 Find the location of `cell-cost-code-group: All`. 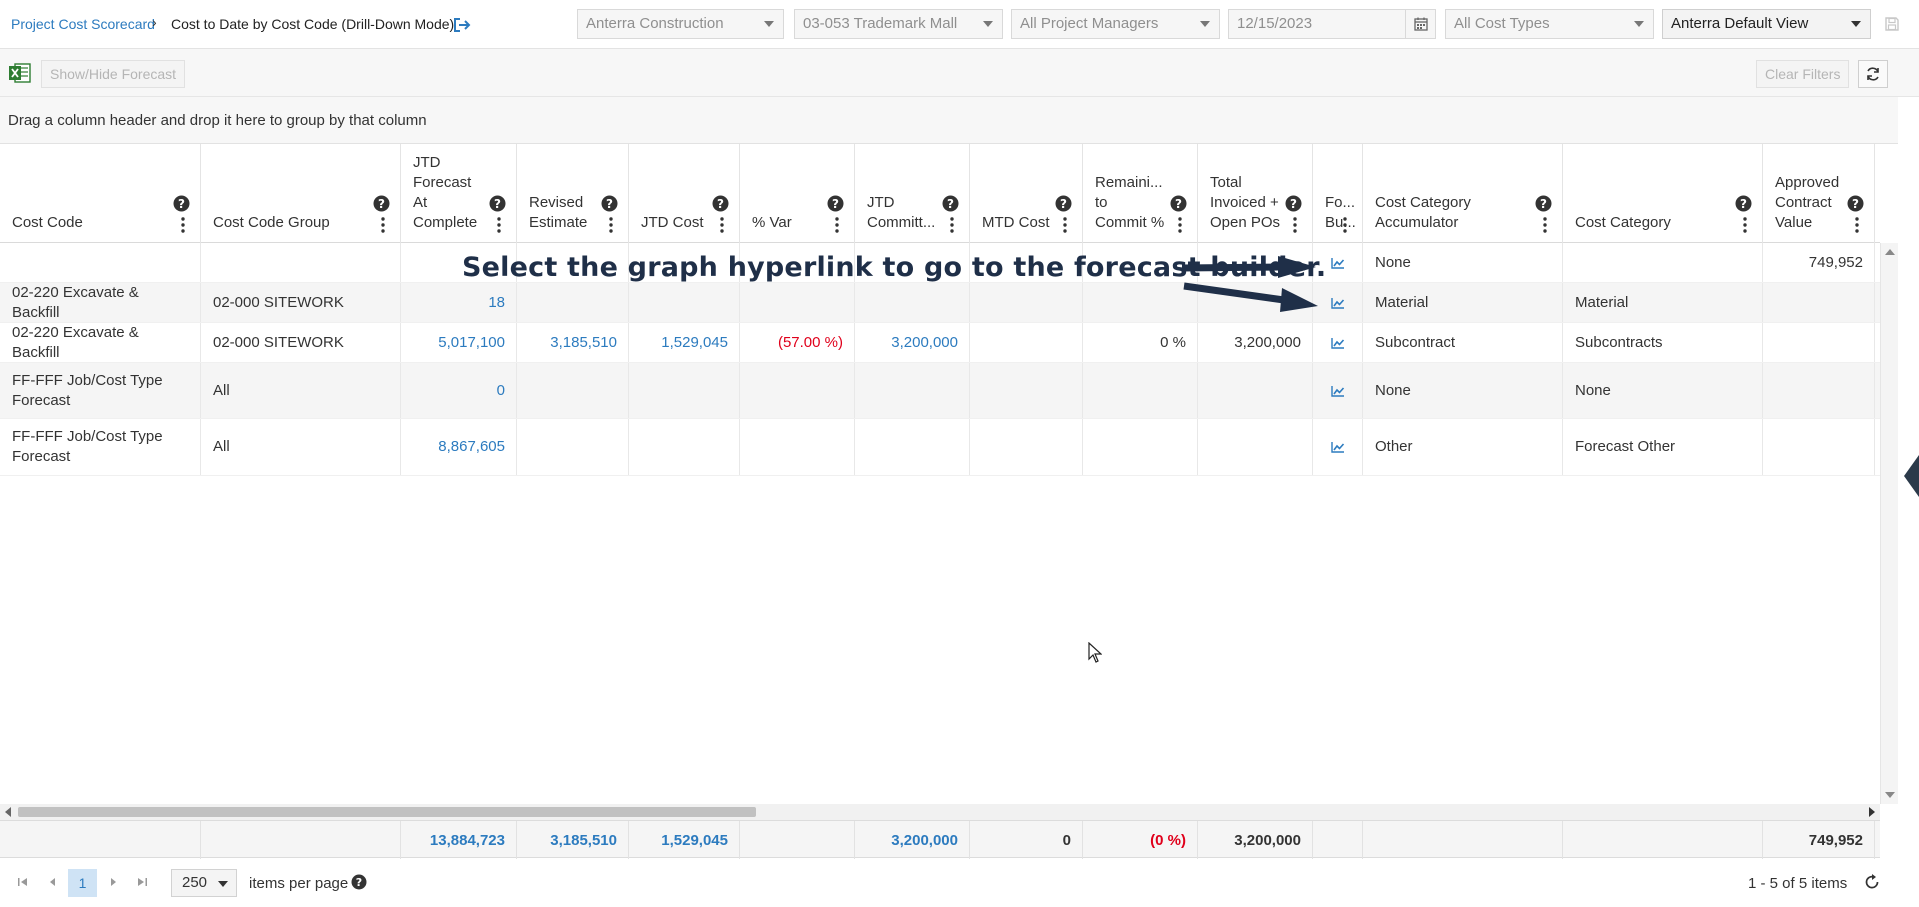

cell-cost-code-group: All is located at coordinates (301, 447).